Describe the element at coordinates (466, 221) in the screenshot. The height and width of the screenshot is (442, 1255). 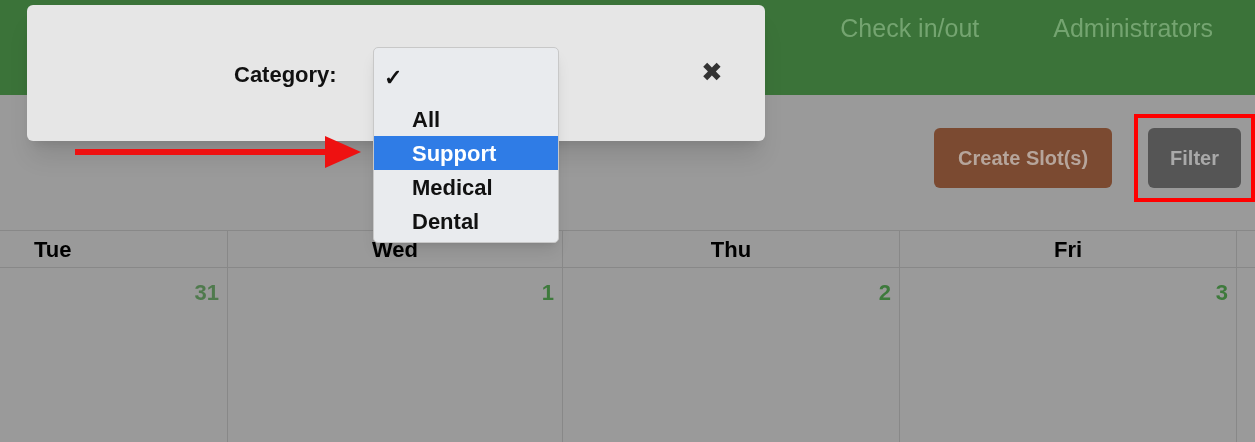
I see `dropdown-option: Dental` at that location.